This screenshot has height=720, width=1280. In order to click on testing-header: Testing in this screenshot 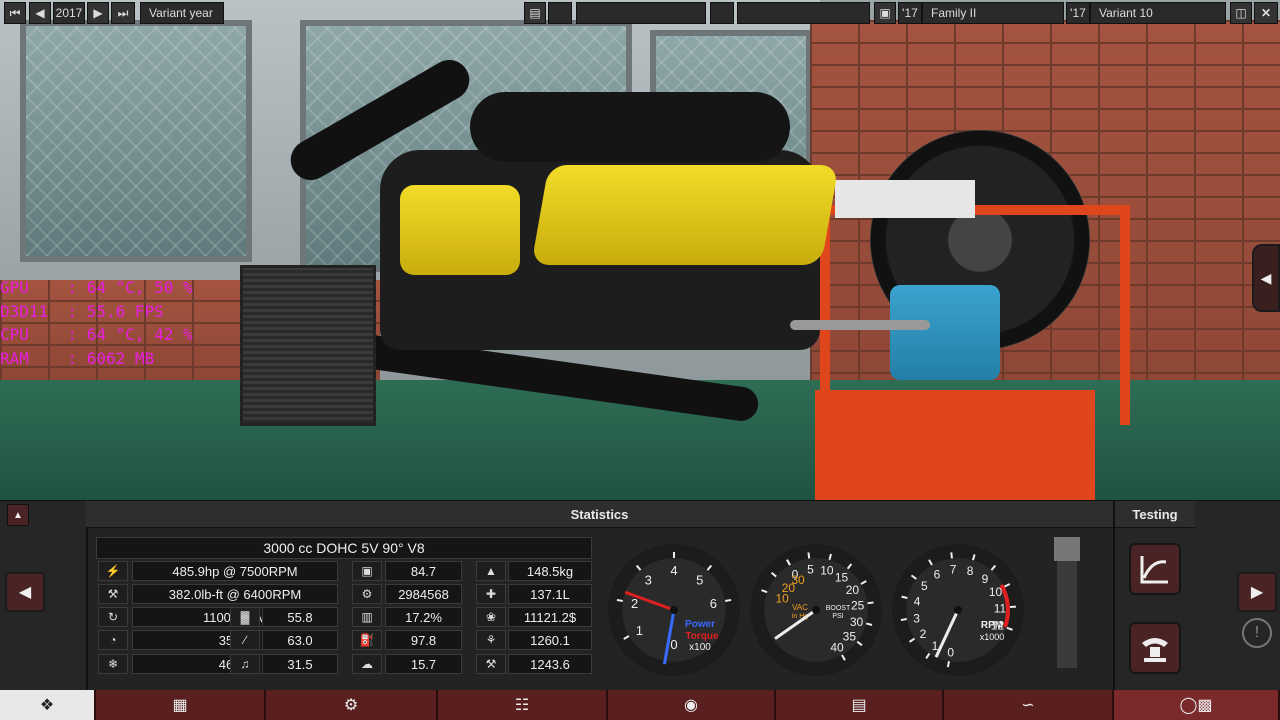, I will do `click(1155, 514)`.